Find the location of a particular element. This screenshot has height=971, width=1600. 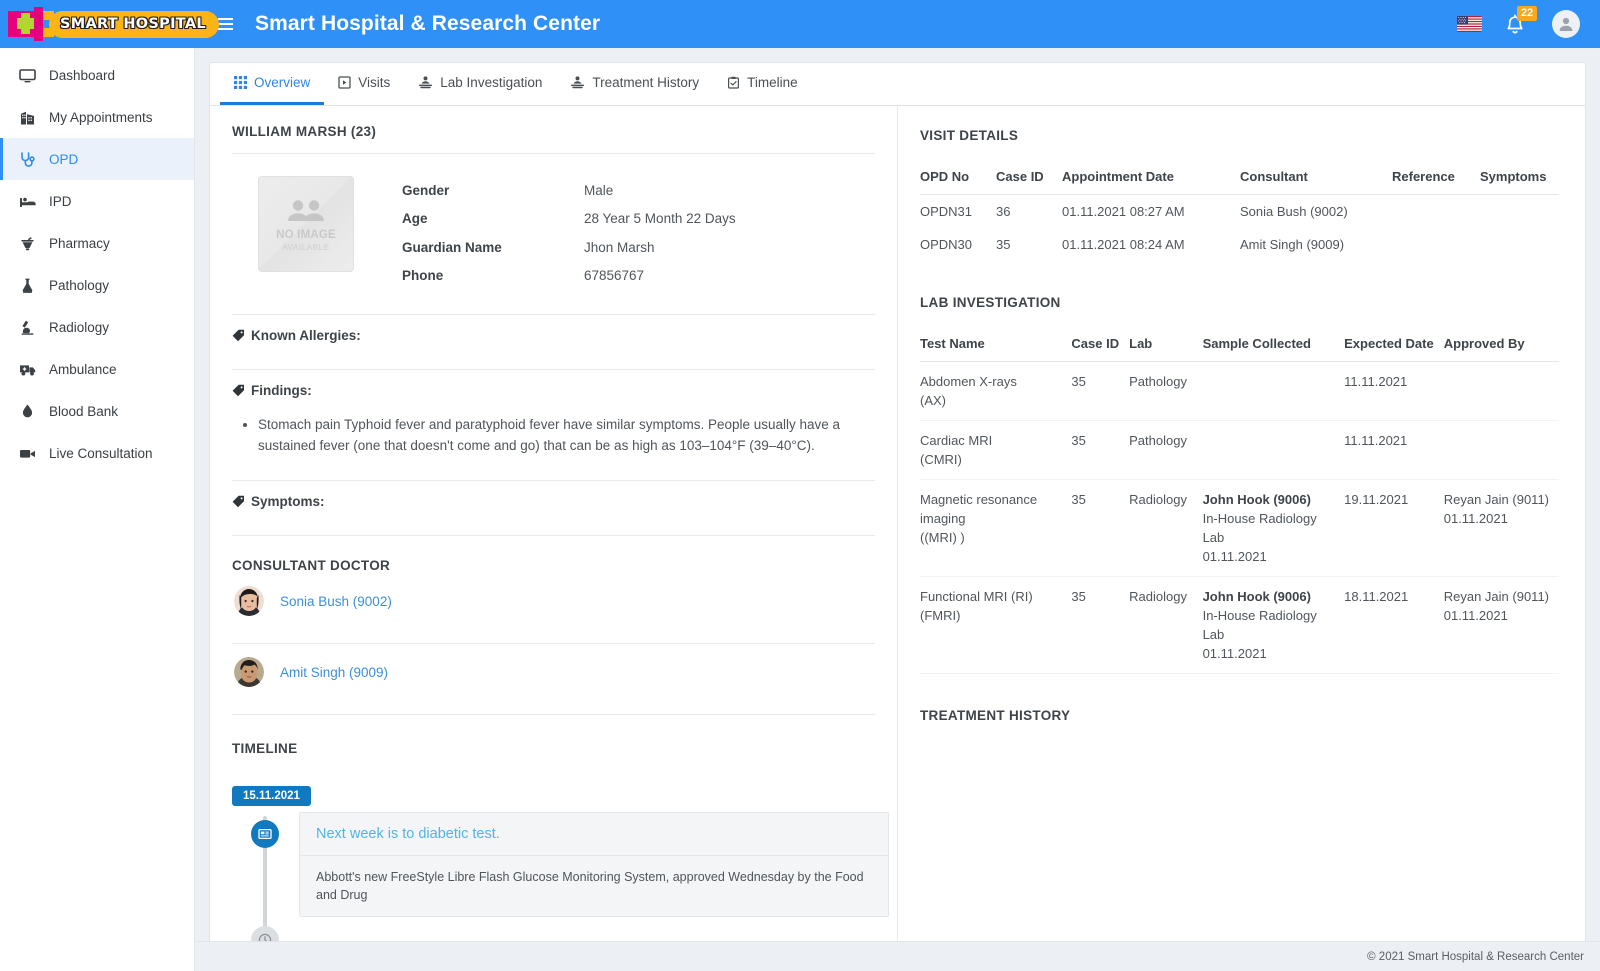

known-allergies-label: Known Allergies: is located at coordinates (553, 335).